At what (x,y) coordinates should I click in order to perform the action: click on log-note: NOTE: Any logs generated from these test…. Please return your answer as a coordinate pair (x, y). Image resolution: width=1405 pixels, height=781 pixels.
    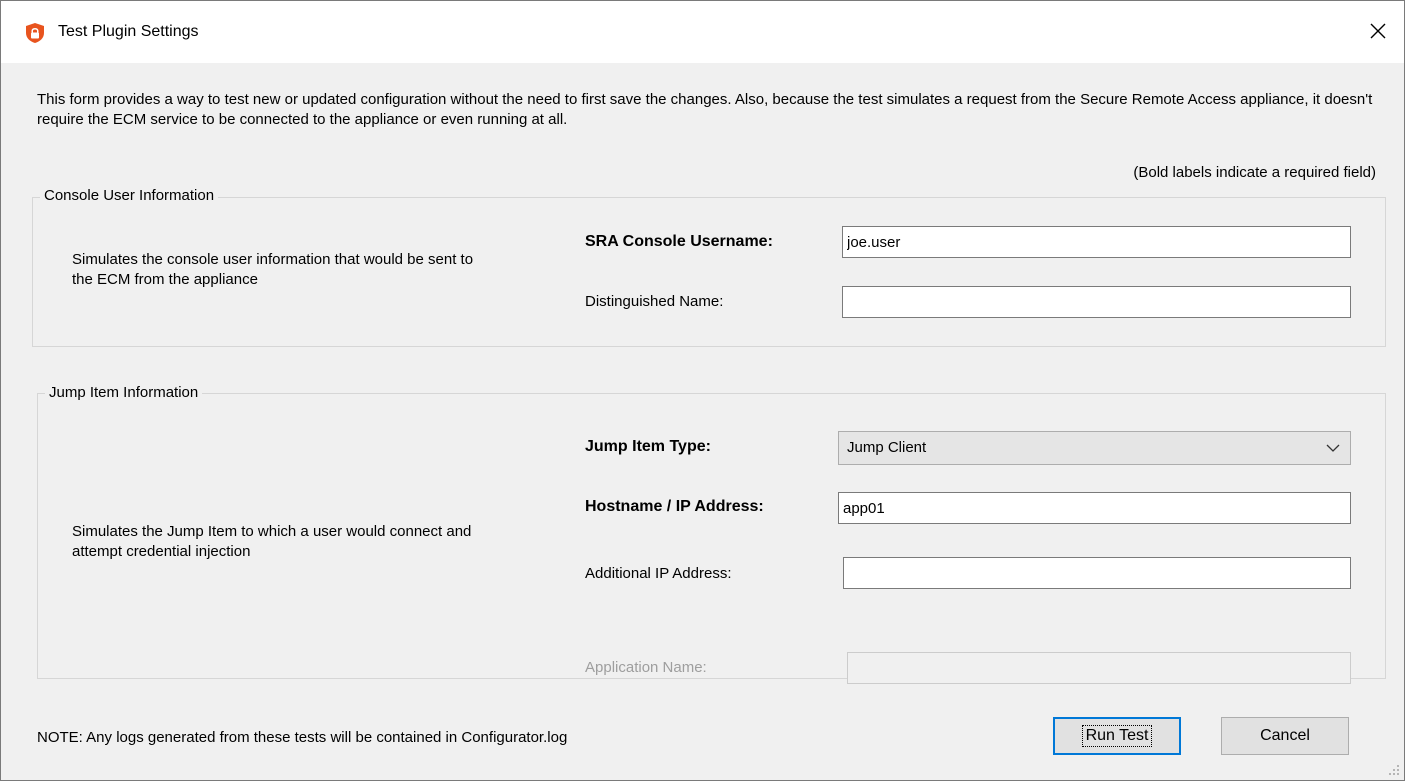
    Looking at the image, I should click on (302, 737).